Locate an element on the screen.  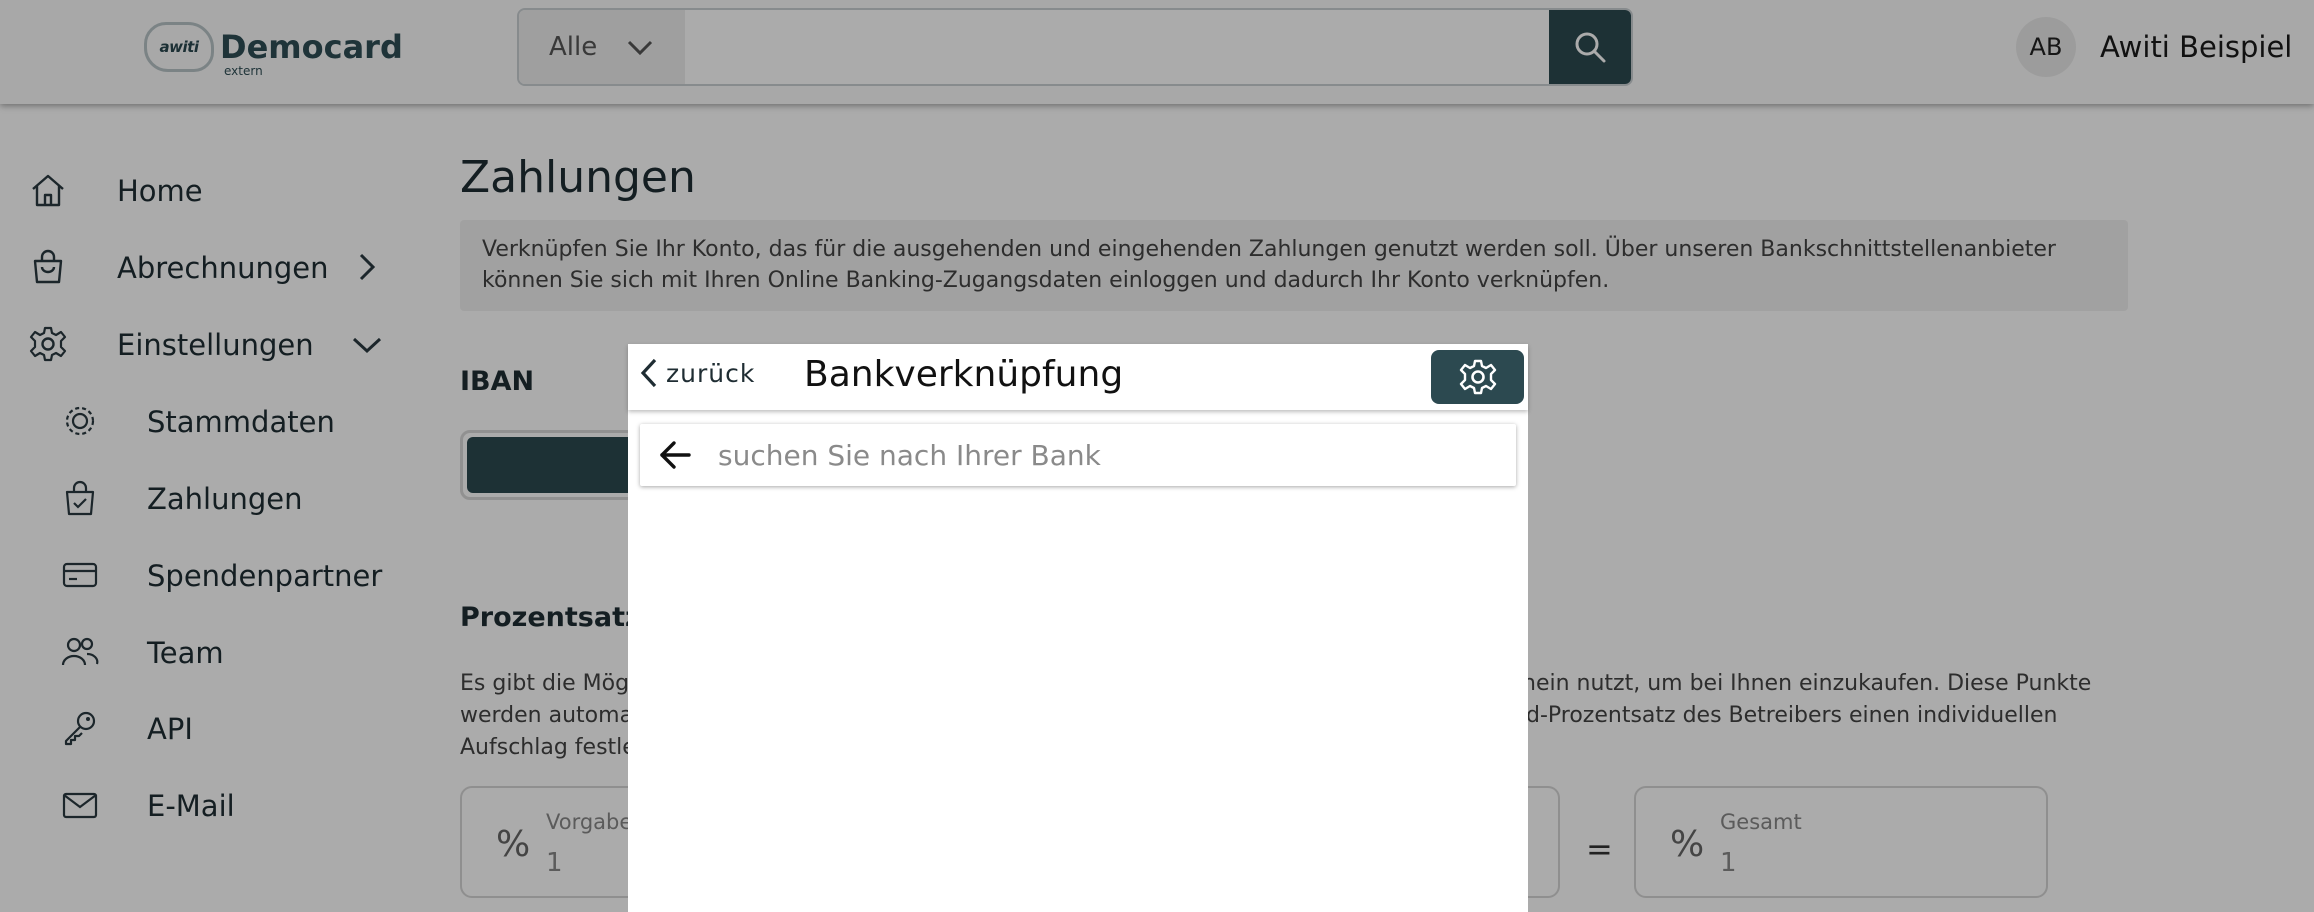
settings-button is located at coordinates (1477, 377).